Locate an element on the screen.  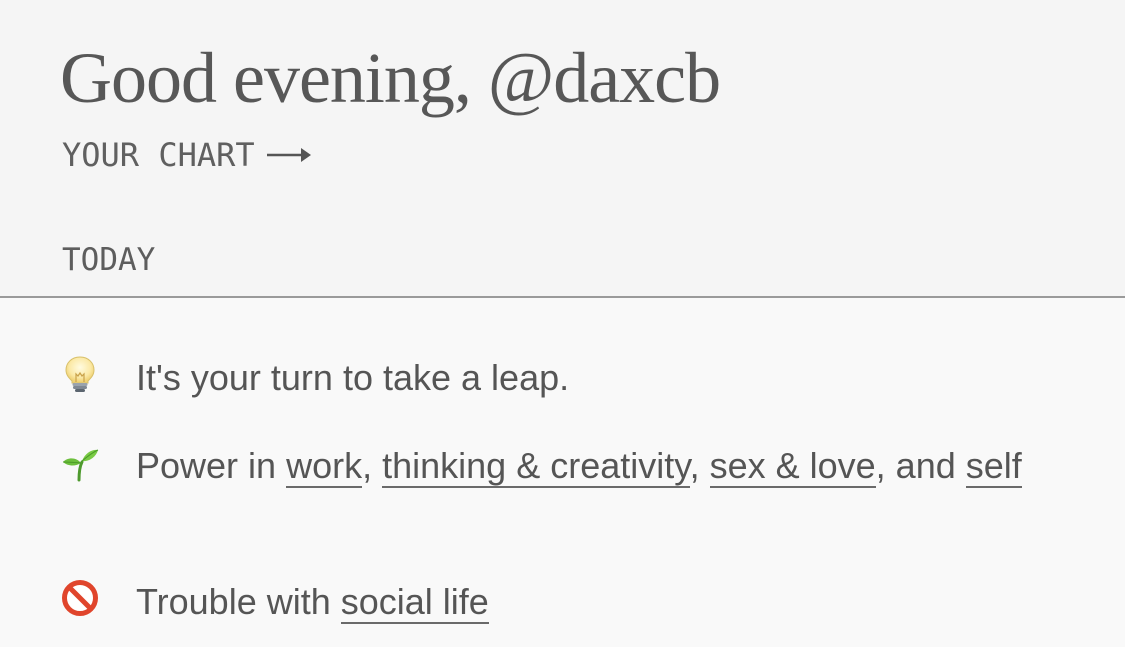
your-chart-label: YOUR CHART is located at coordinates (158, 155).